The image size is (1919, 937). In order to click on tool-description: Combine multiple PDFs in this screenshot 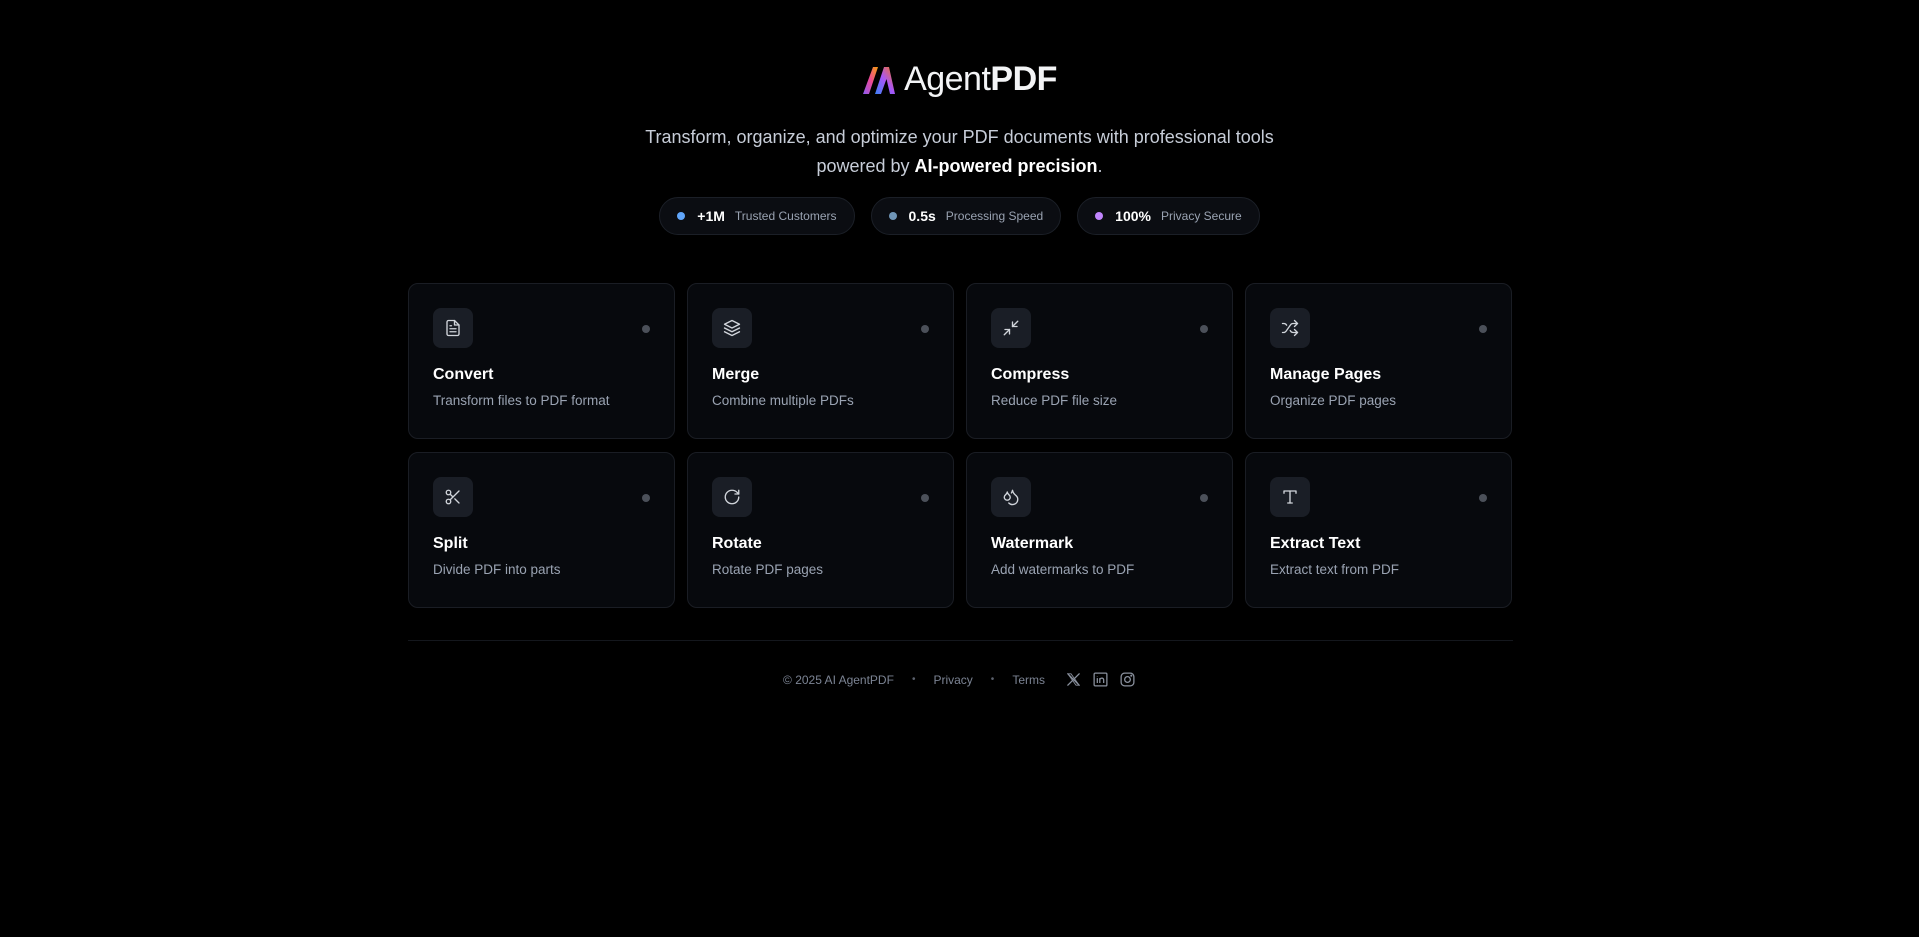, I will do `click(783, 400)`.